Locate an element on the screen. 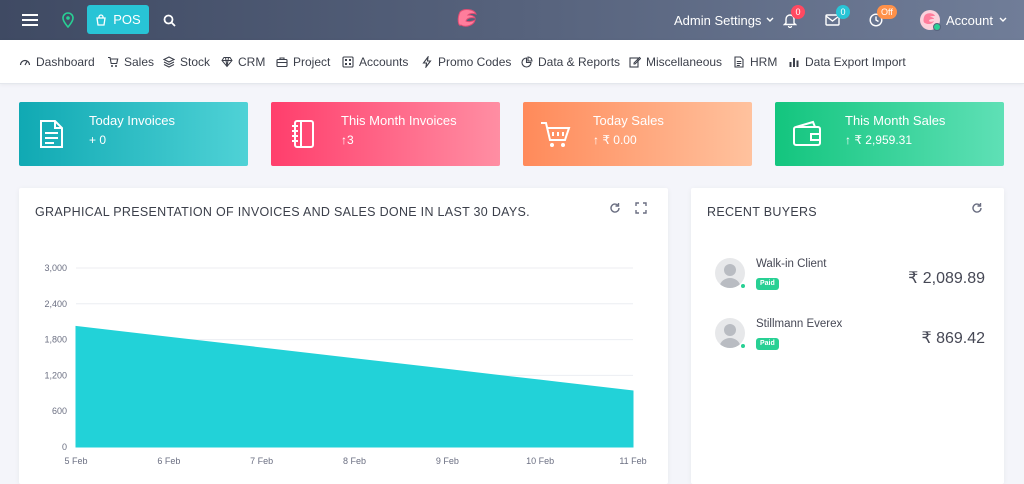 Image resolution: width=1024 pixels, height=484 pixels. card-label: This Month Sales is located at coordinates (895, 120).